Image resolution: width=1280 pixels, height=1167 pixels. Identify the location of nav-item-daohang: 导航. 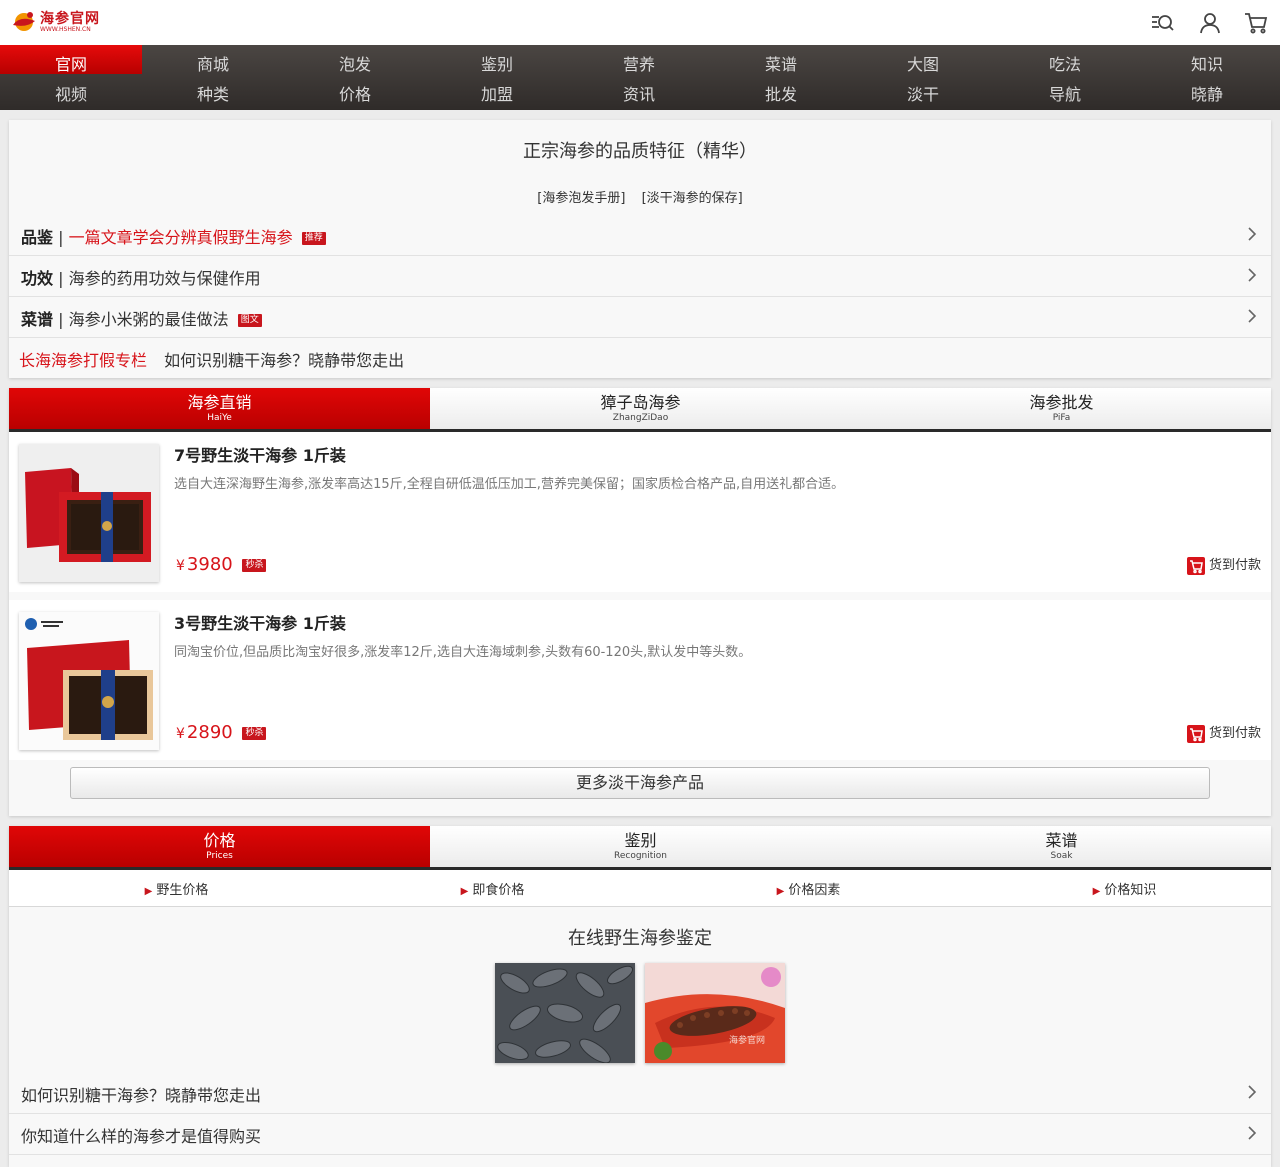
(1065, 93).